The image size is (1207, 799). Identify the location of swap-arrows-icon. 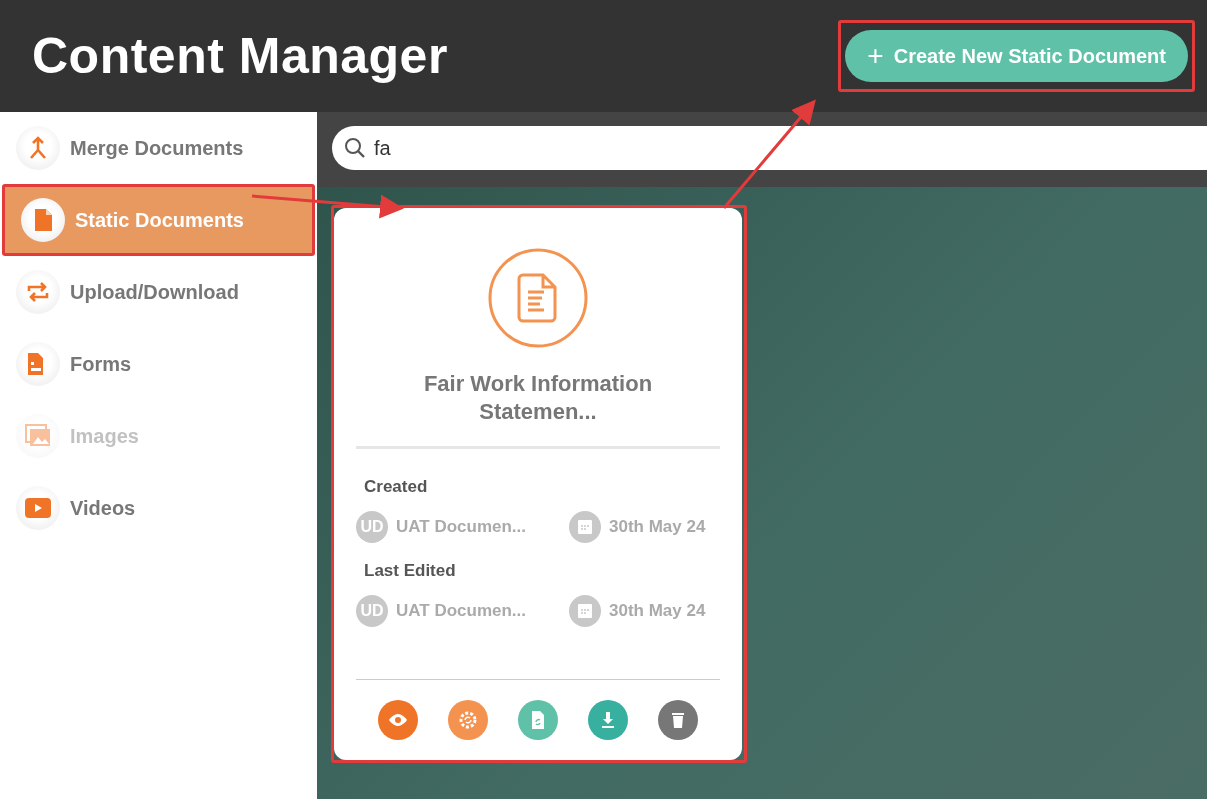
(38, 292).